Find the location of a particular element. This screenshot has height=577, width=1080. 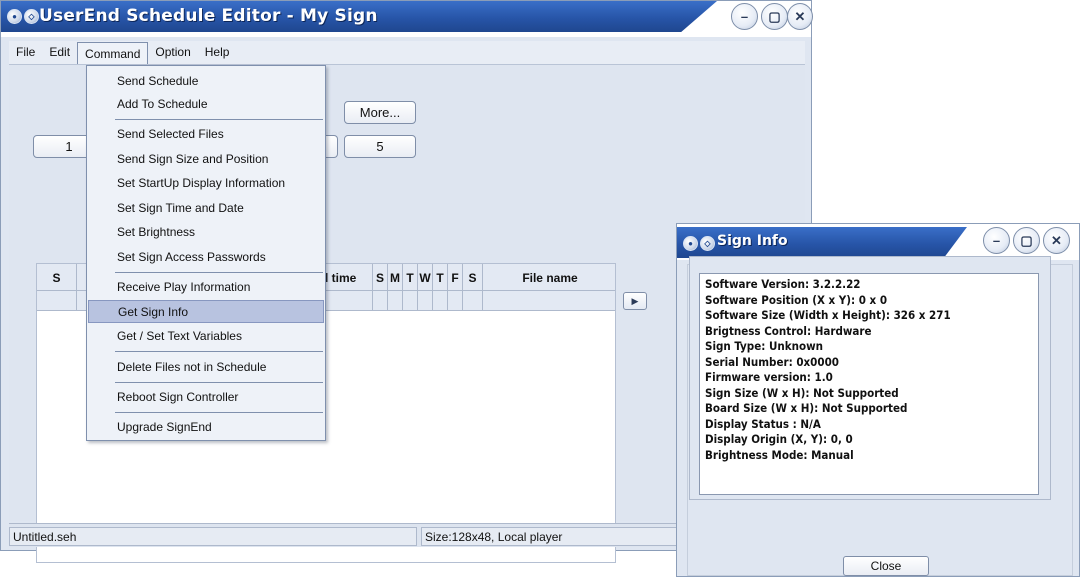

info-line: Firmware version: 1.0 is located at coordinates (769, 377).